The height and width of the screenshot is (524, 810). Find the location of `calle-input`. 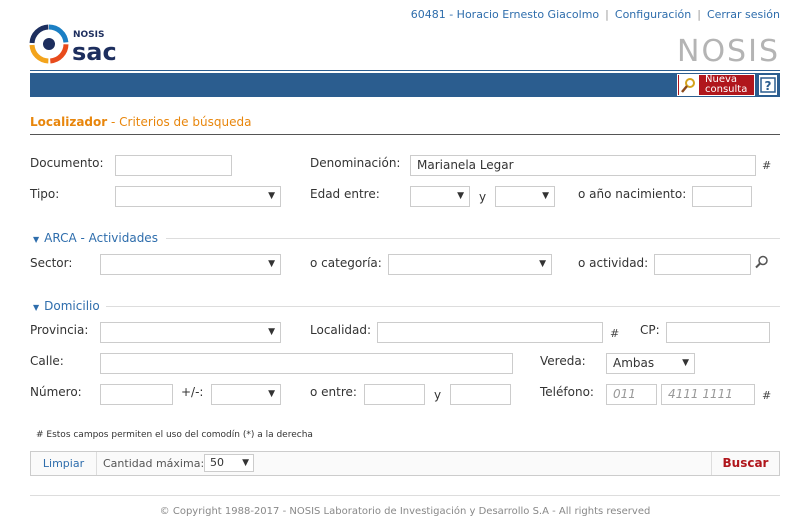

calle-input is located at coordinates (306, 363).